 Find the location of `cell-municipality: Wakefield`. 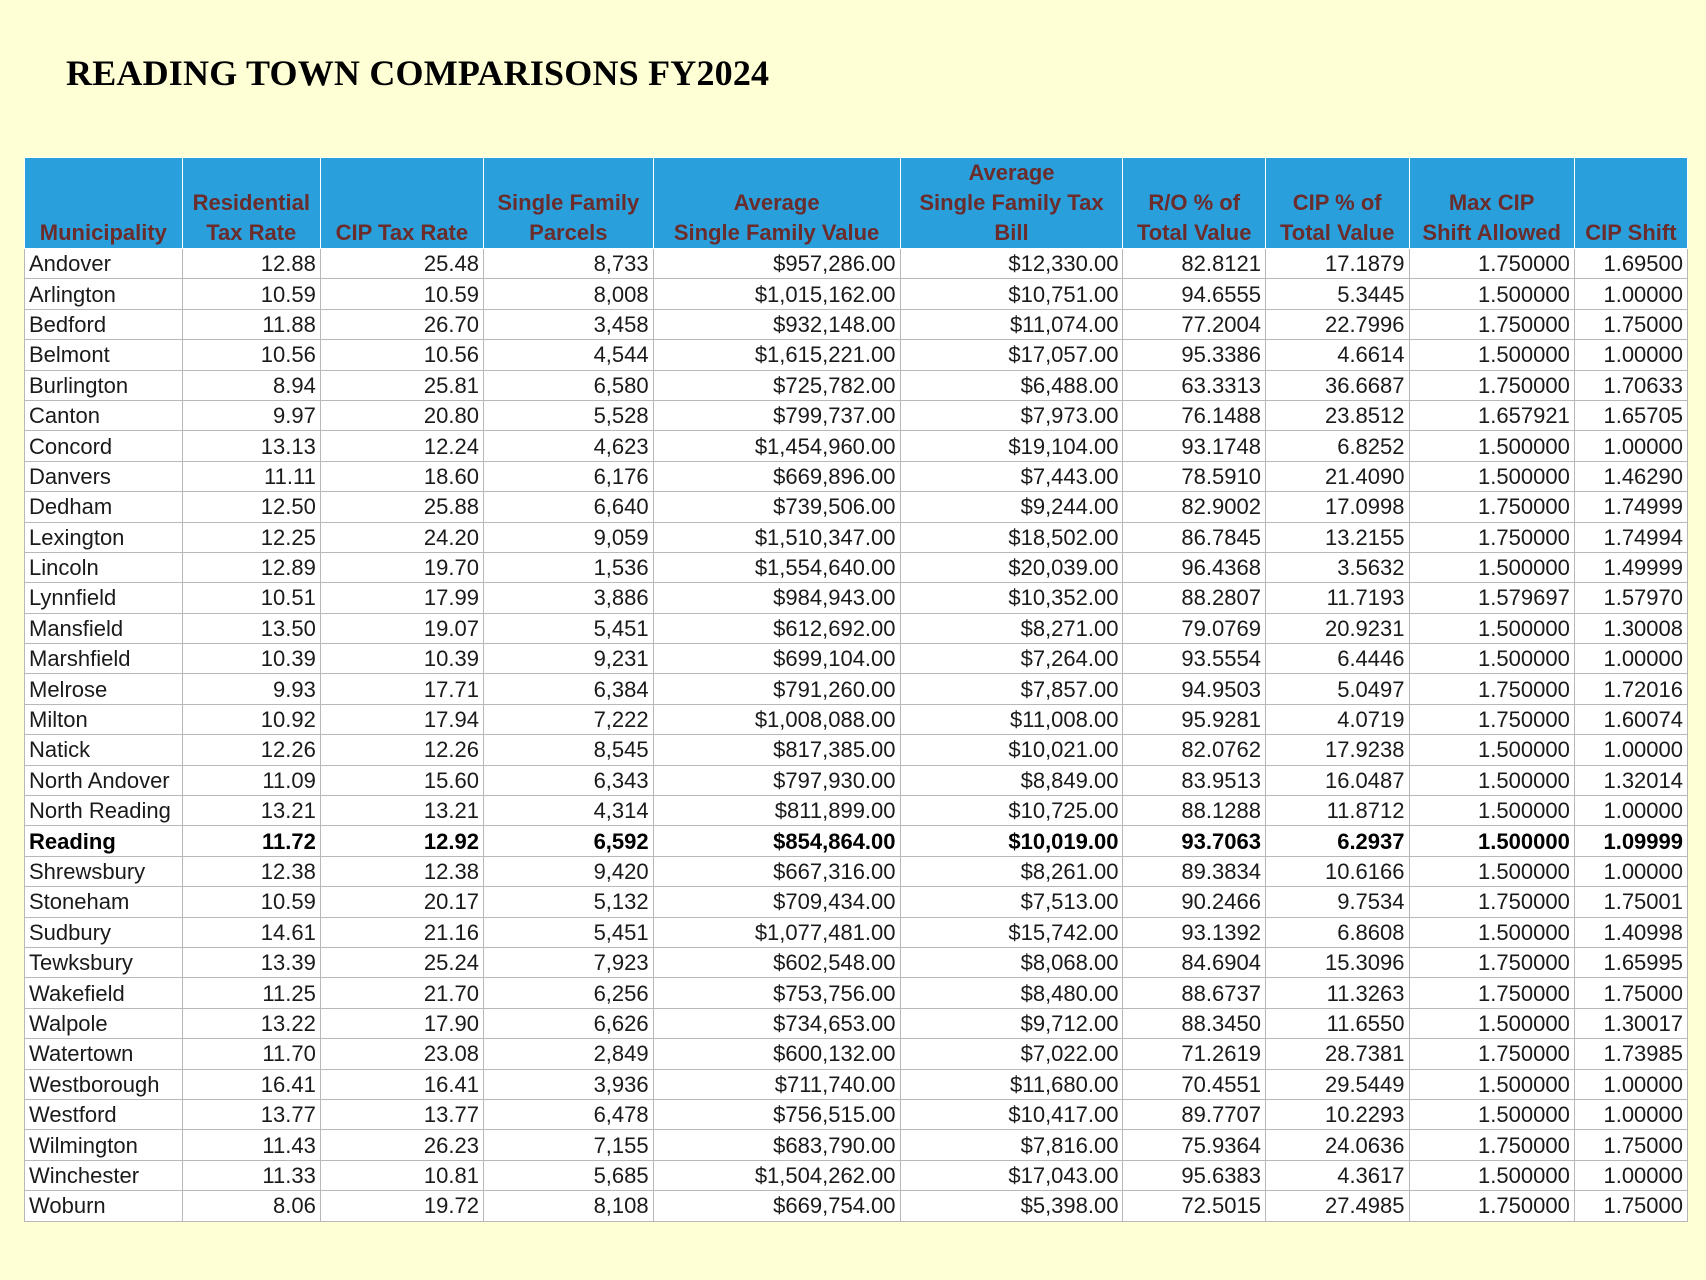

cell-municipality: Wakefield is located at coordinates (103, 993).